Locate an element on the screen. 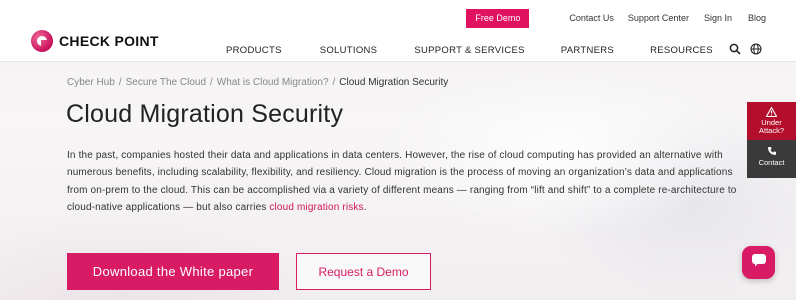 Image resolution: width=796 pixels, height=300 pixels. blog-link: Blog is located at coordinates (757, 18).